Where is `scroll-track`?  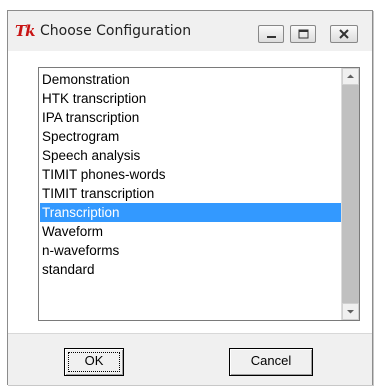
scroll-track is located at coordinates (350, 194).